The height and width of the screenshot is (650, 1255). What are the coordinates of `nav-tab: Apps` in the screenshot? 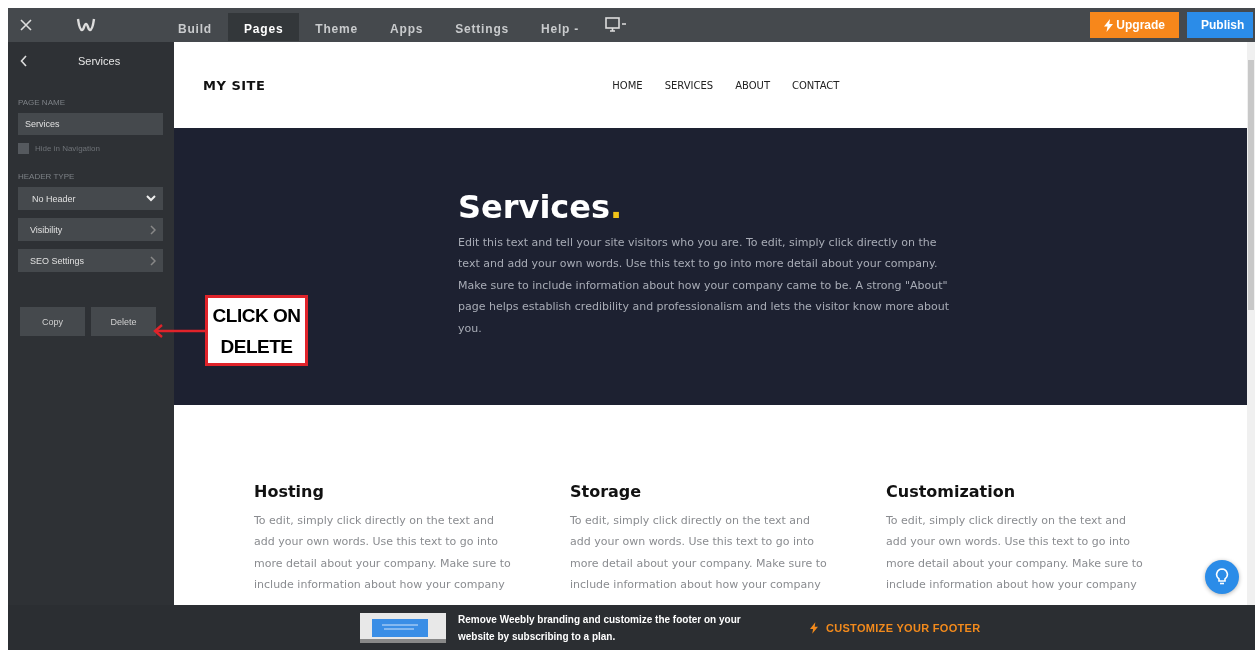 It's located at (407, 27).